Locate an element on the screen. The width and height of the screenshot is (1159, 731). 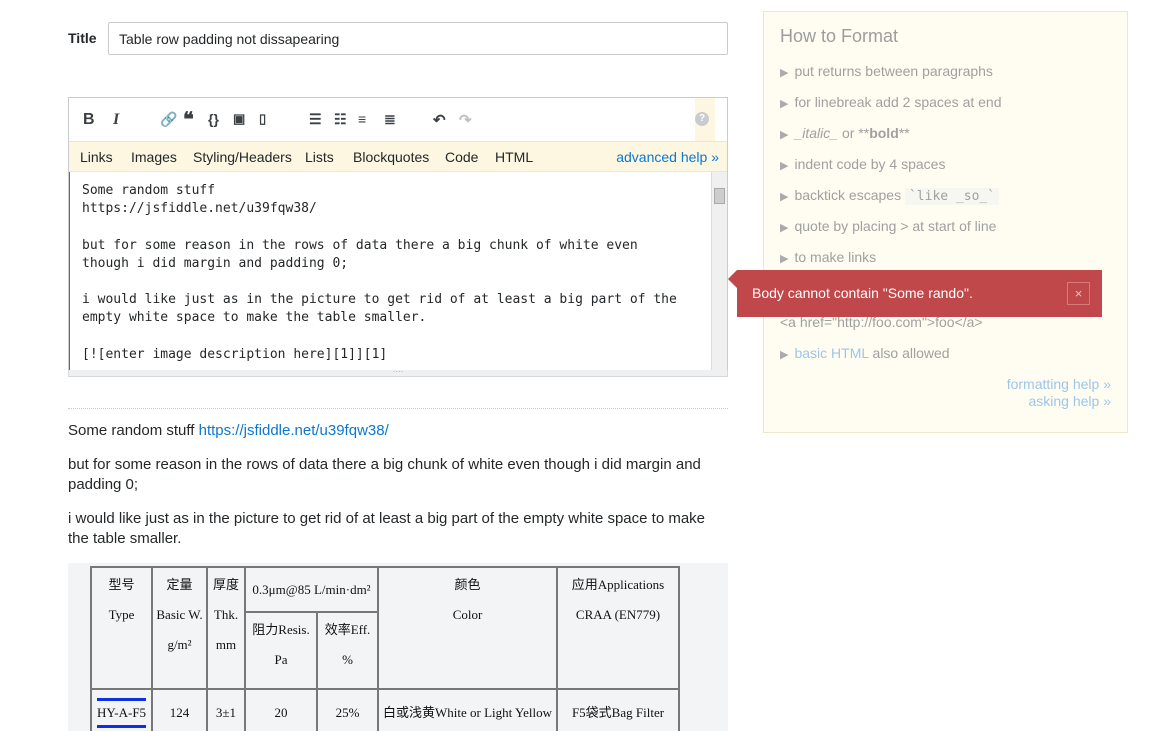
advanced-help-link: advanced help » is located at coordinates (667, 157).